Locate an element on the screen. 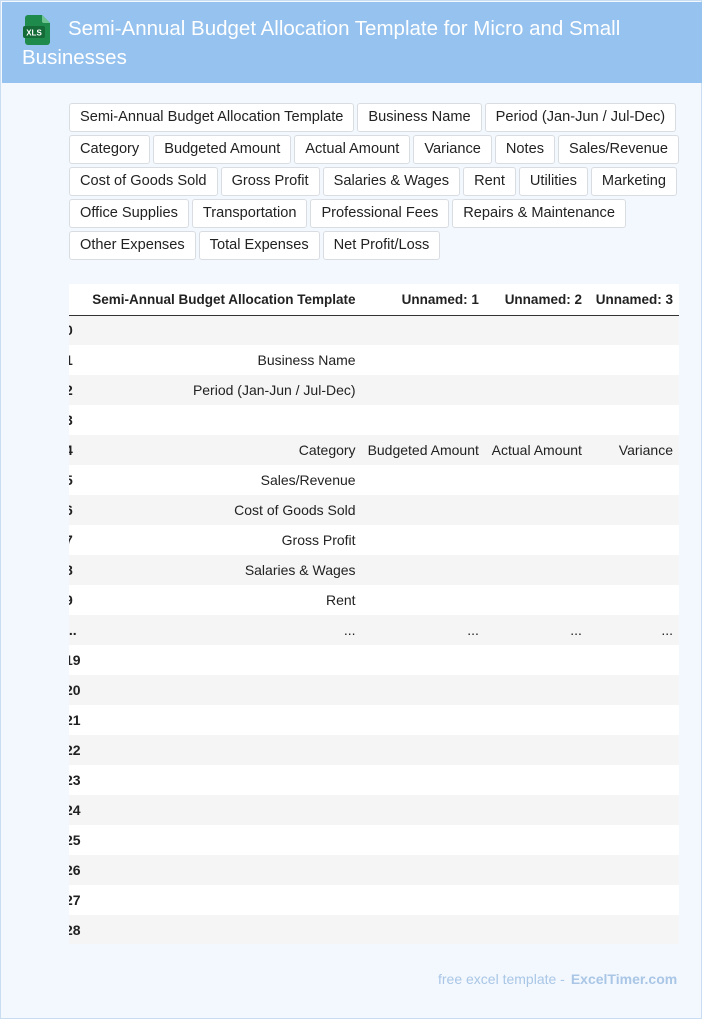  table-row: 7 Gross Profit is located at coordinates (374, 540).